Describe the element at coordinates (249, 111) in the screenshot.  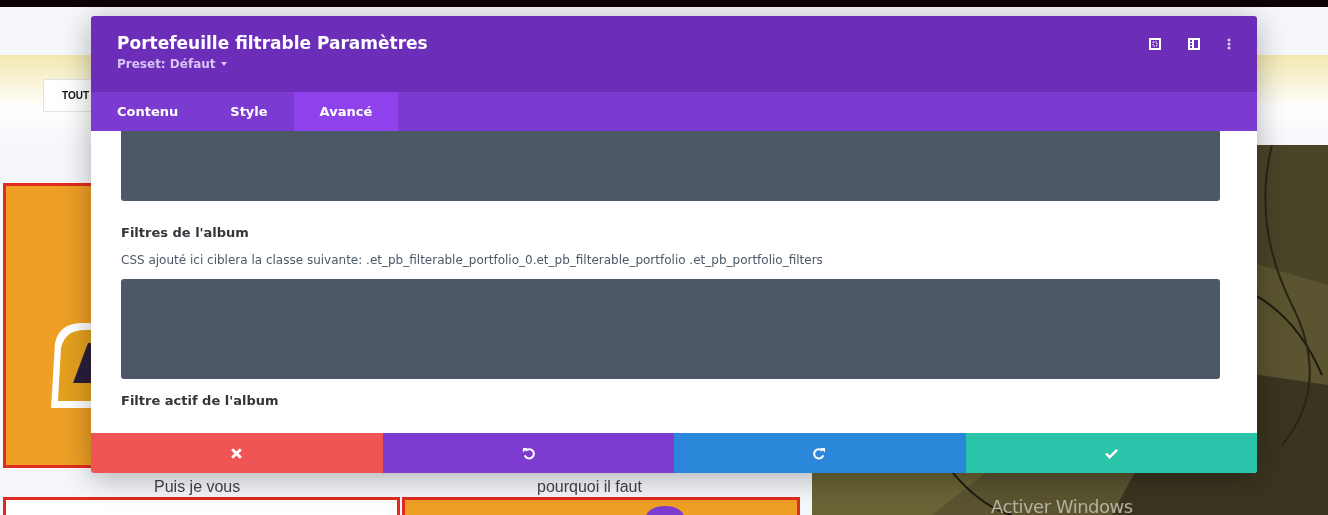
I see `tab: Style` at that location.